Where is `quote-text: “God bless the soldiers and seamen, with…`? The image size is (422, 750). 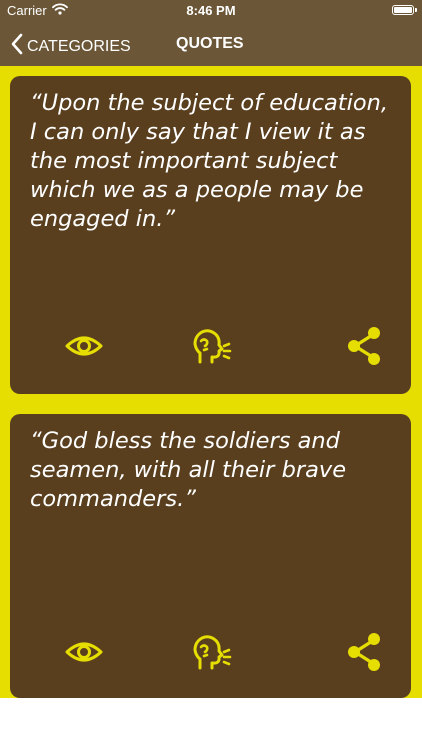
quote-text: “God bless the soldiers and seamen, with… is located at coordinates (188, 470).